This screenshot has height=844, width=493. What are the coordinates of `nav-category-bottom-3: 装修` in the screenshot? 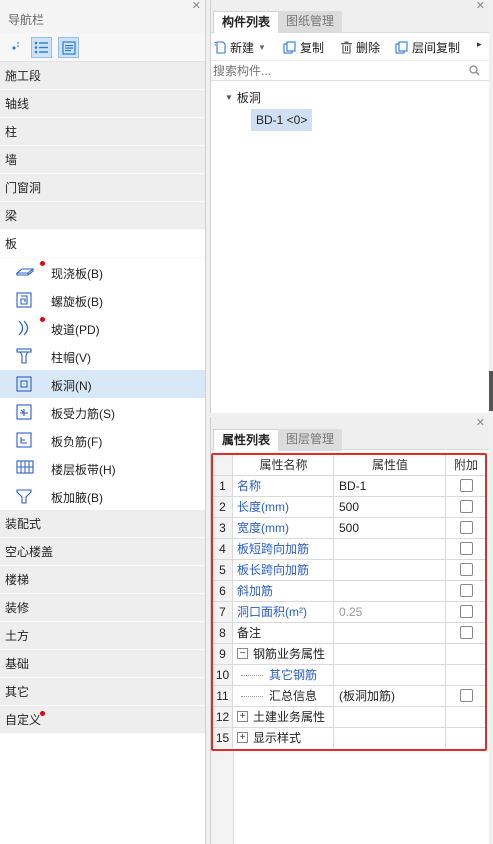 It's located at (102, 608).